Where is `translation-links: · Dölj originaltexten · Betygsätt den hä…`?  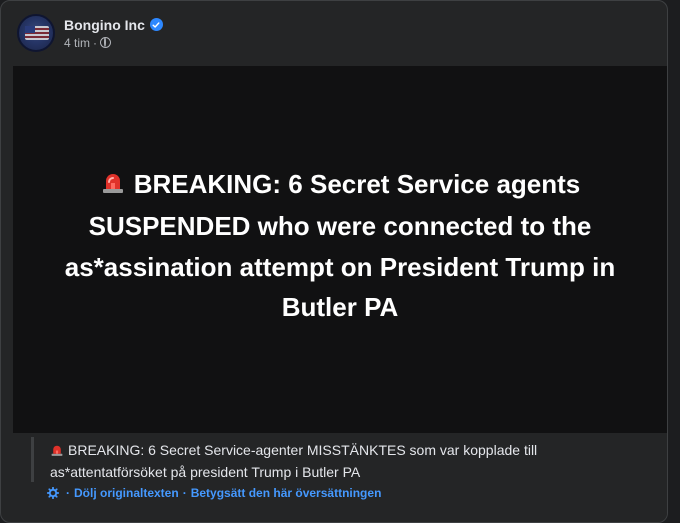
translation-links: · Dölj originaltexten · Betygsätt den hä… is located at coordinates (214, 493).